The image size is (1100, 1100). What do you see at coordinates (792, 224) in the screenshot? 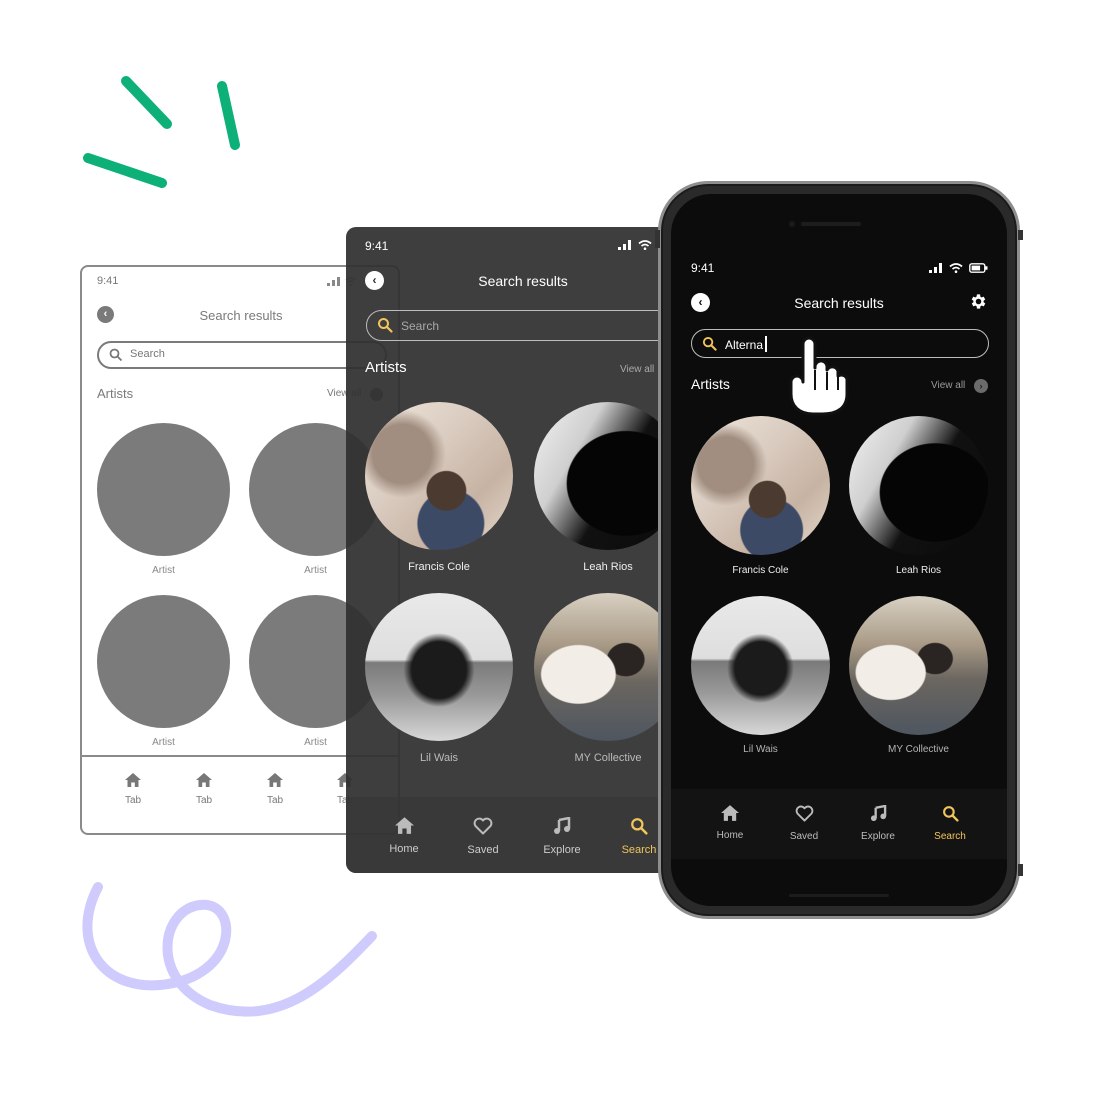
I see `front-camera` at bounding box center [792, 224].